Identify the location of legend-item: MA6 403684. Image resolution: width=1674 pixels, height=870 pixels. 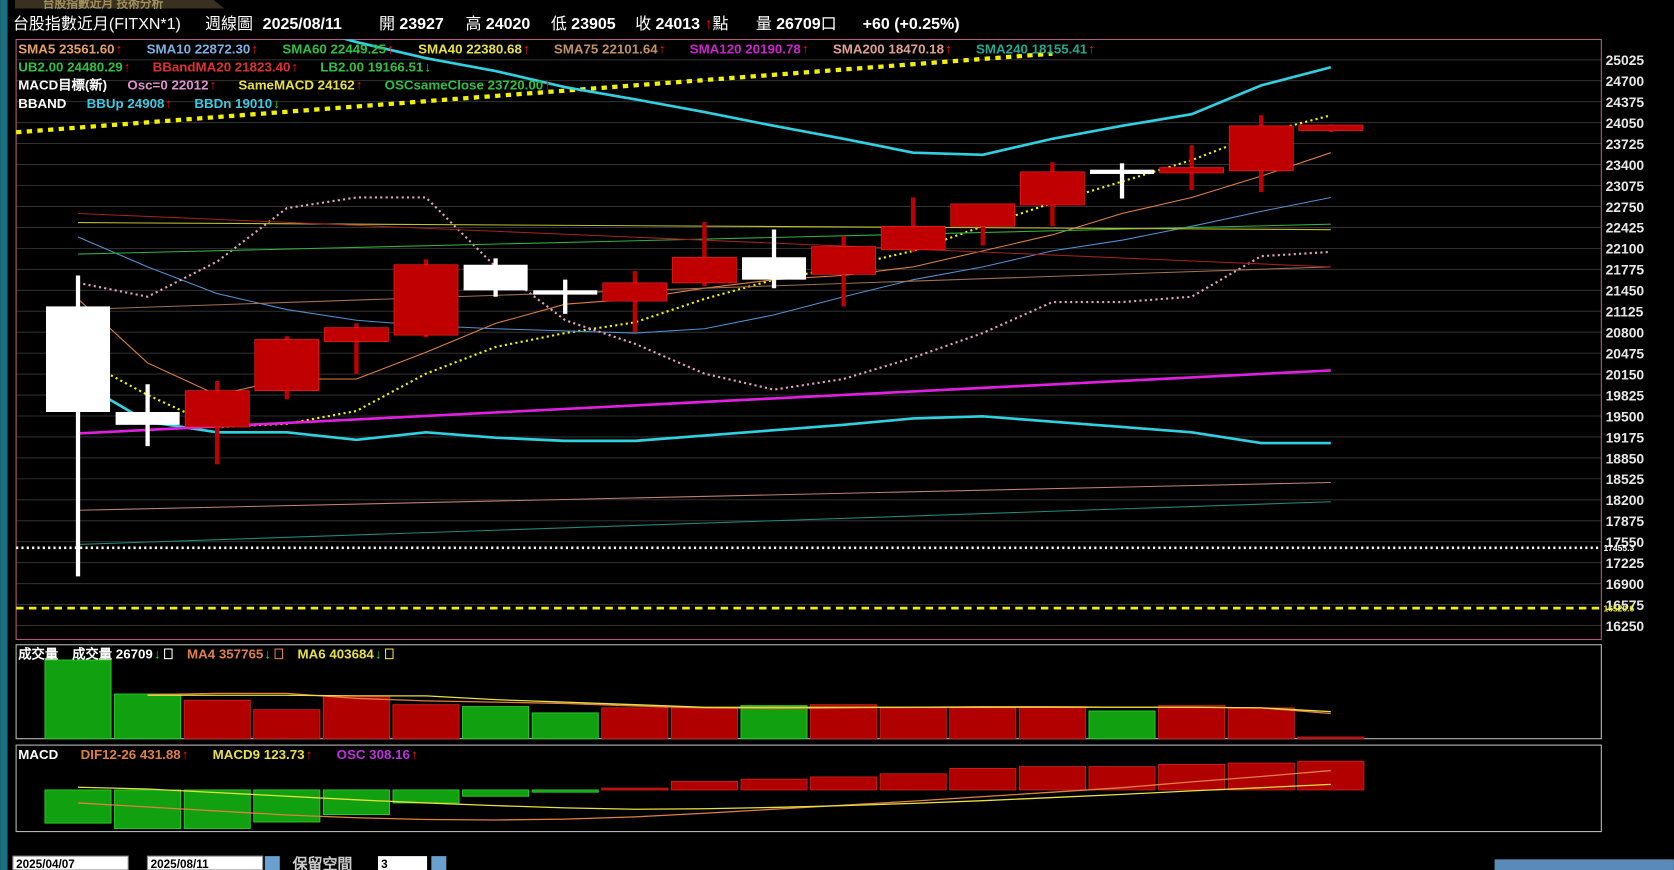
(335, 654).